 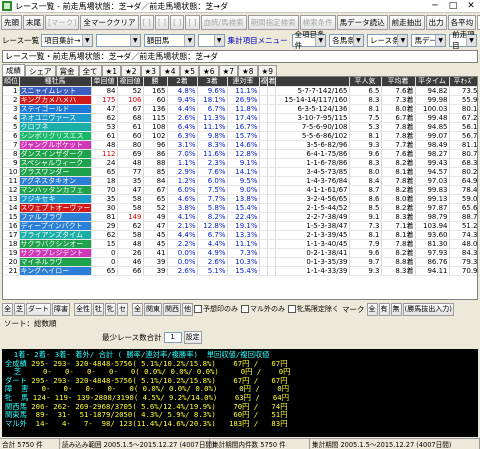 What do you see at coordinates (11, 253) in the screenshot?
I see `rank-cell: 19` at bounding box center [11, 253].